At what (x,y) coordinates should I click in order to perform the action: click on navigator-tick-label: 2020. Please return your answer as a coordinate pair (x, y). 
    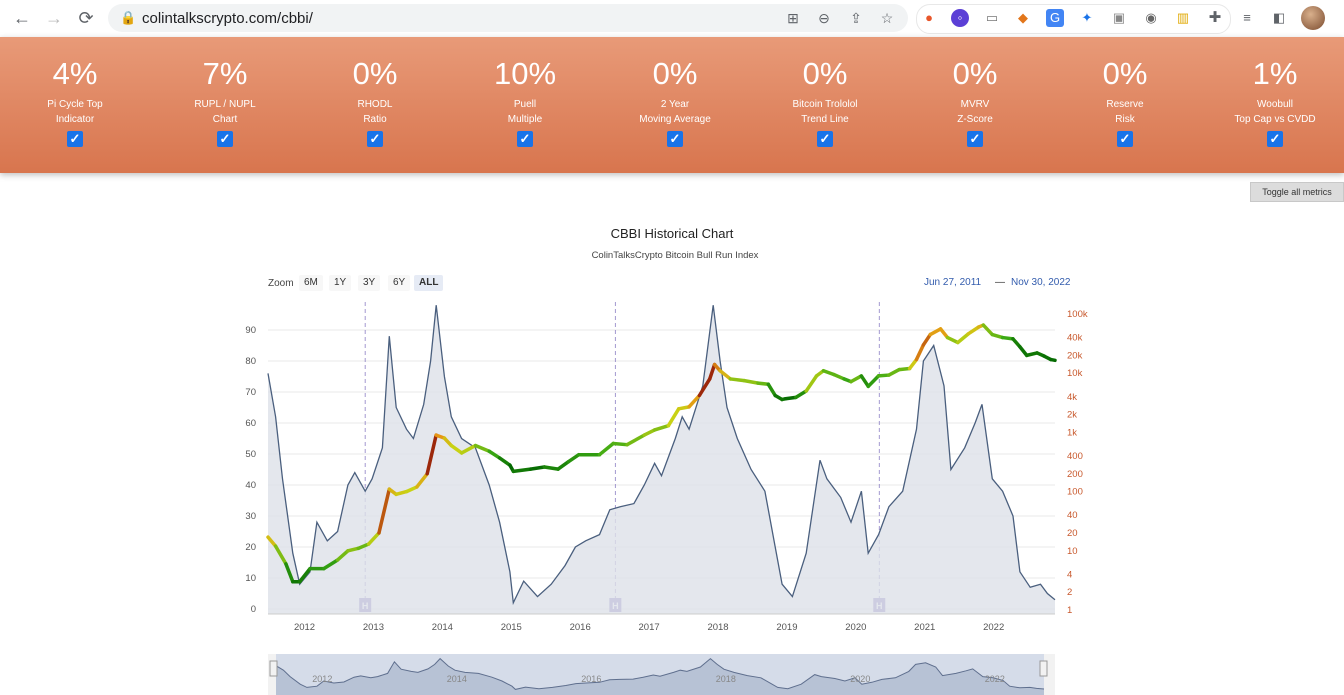
    Looking at the image, I should click on (860, 679).